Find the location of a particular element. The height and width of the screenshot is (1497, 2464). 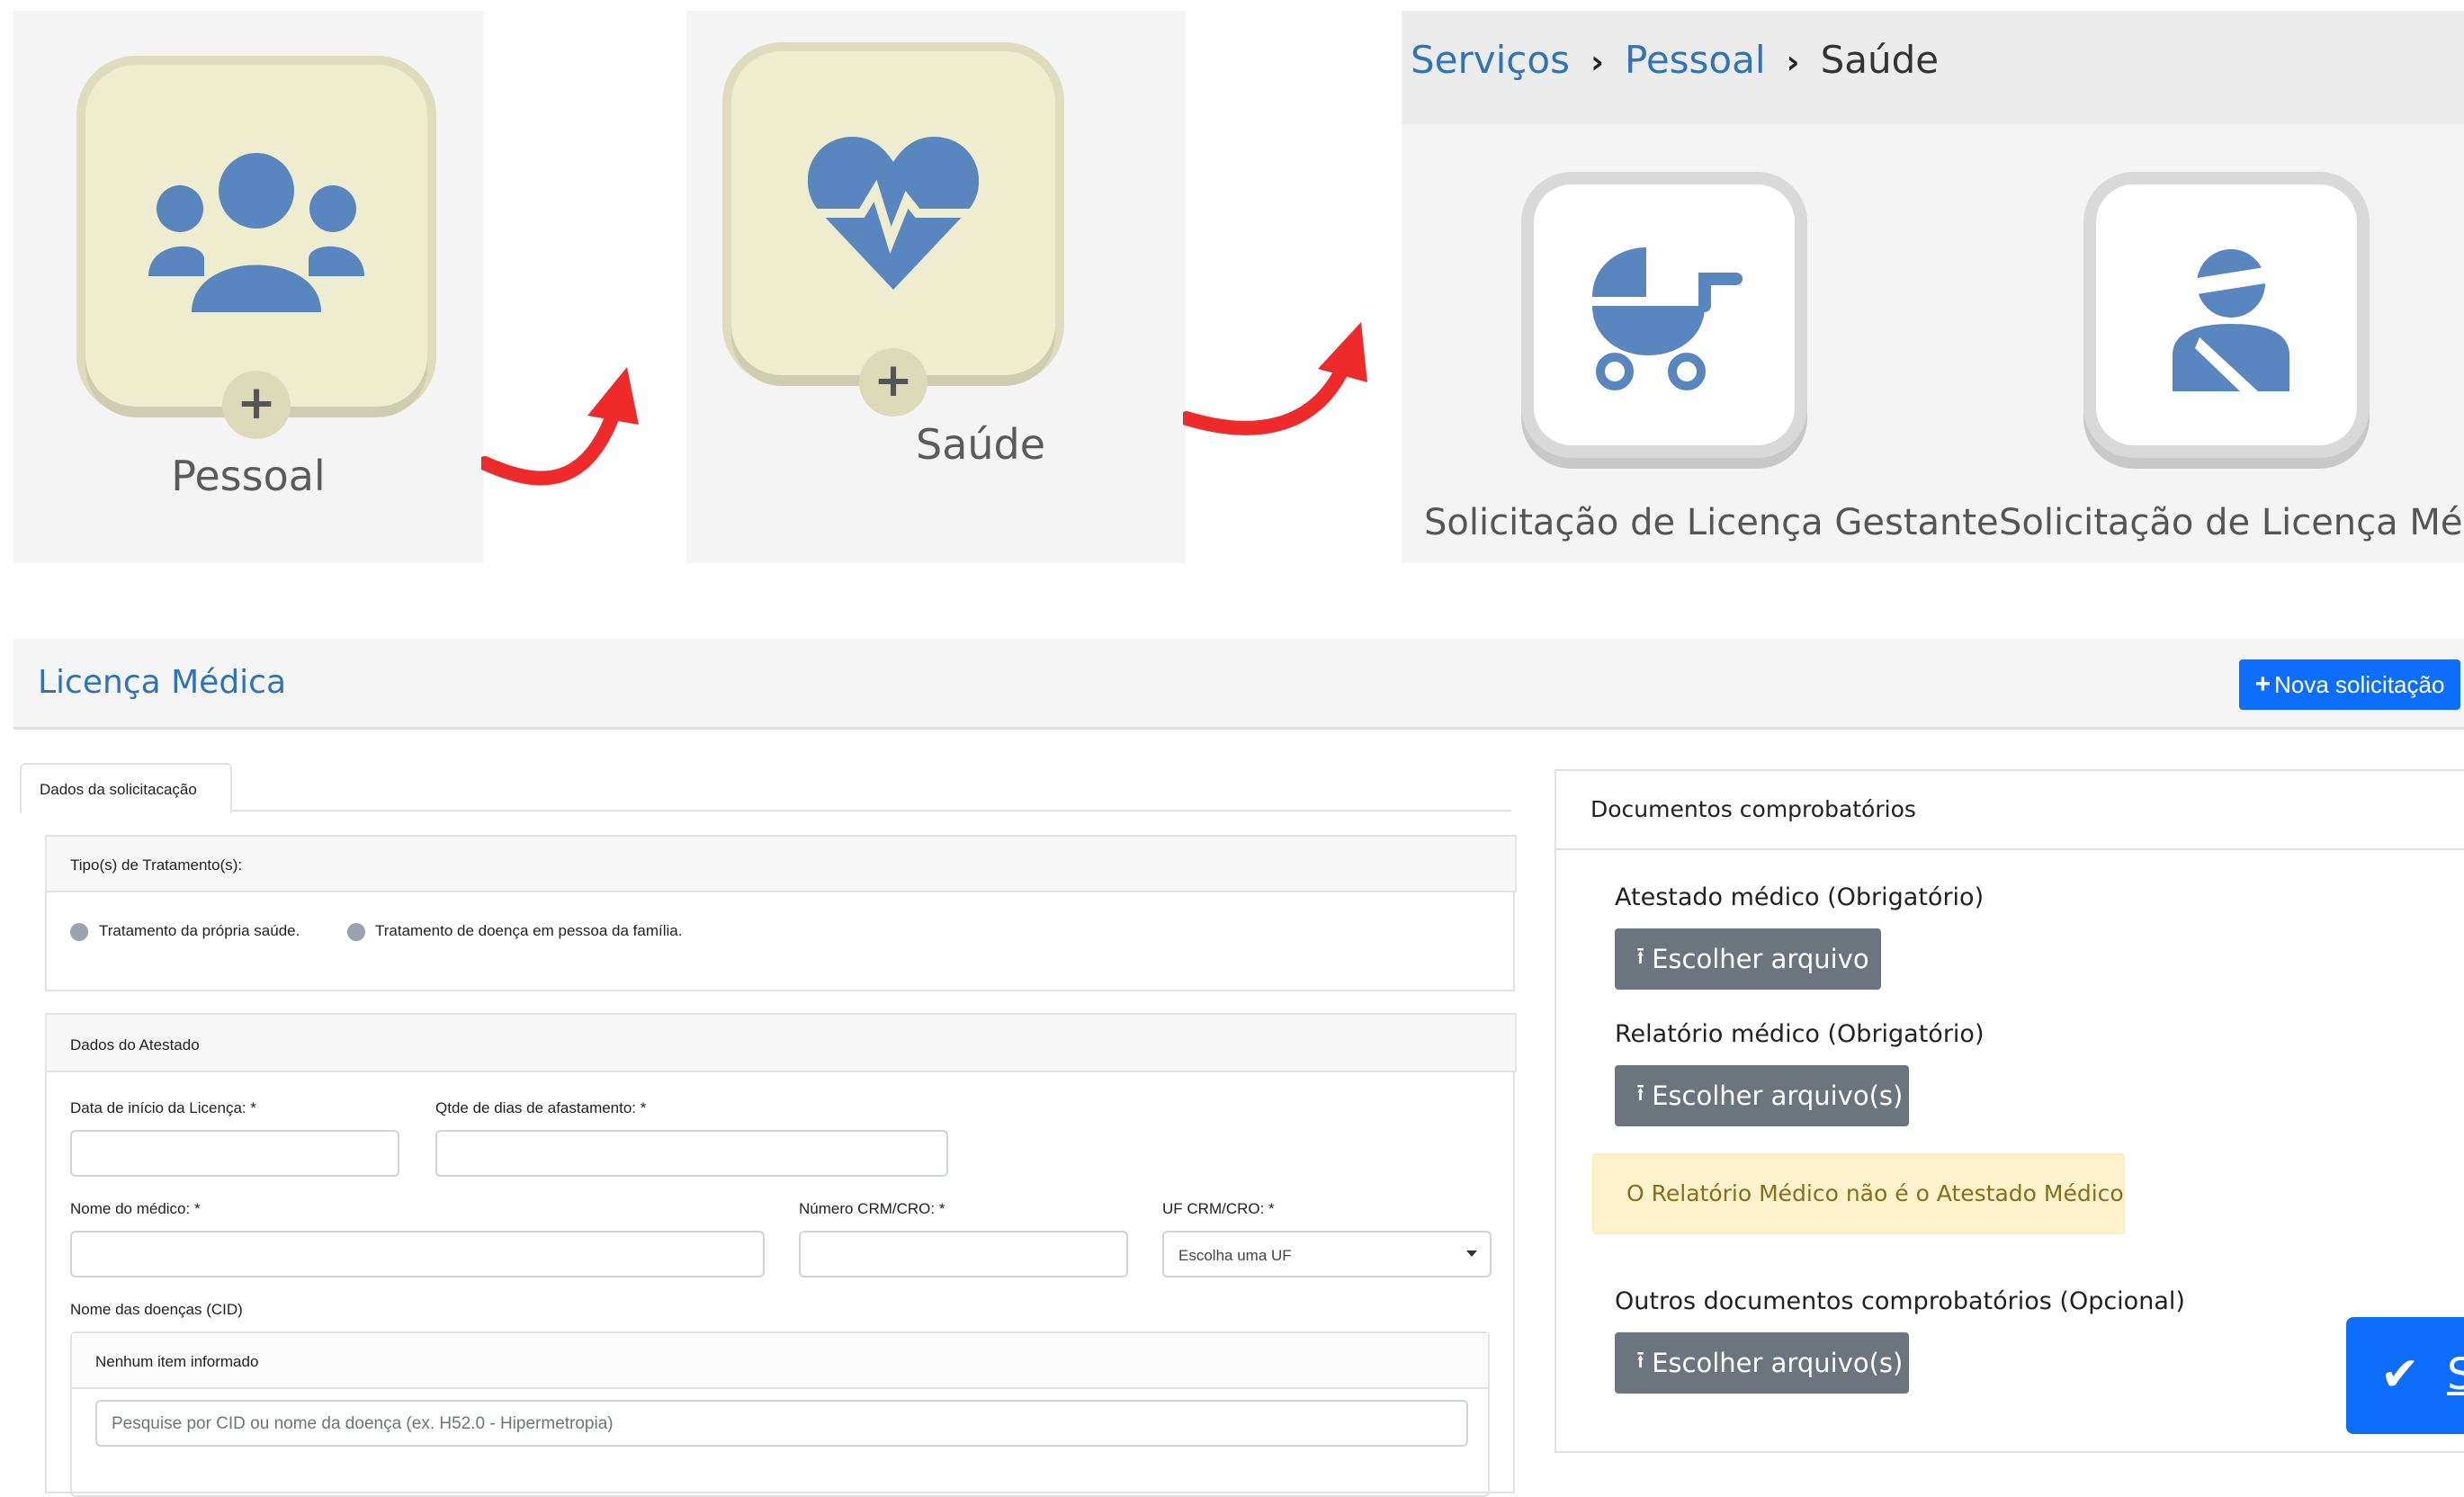

injured-person-icon is located at coordinates (2231, 320).